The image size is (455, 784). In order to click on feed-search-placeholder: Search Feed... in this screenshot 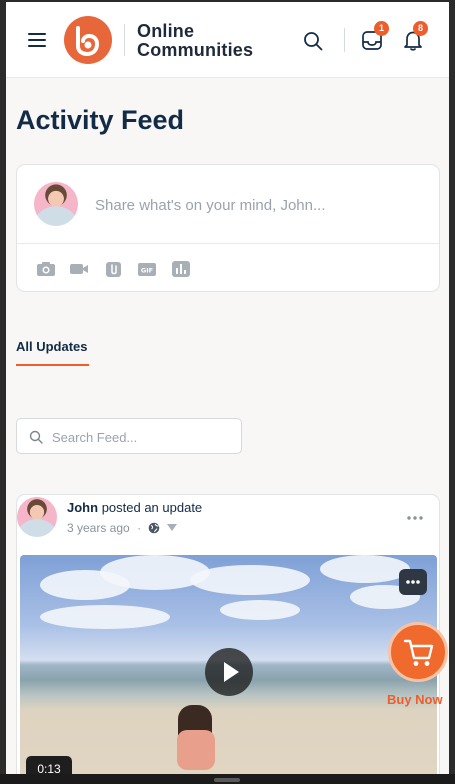, I will do `click(95, 437)`.